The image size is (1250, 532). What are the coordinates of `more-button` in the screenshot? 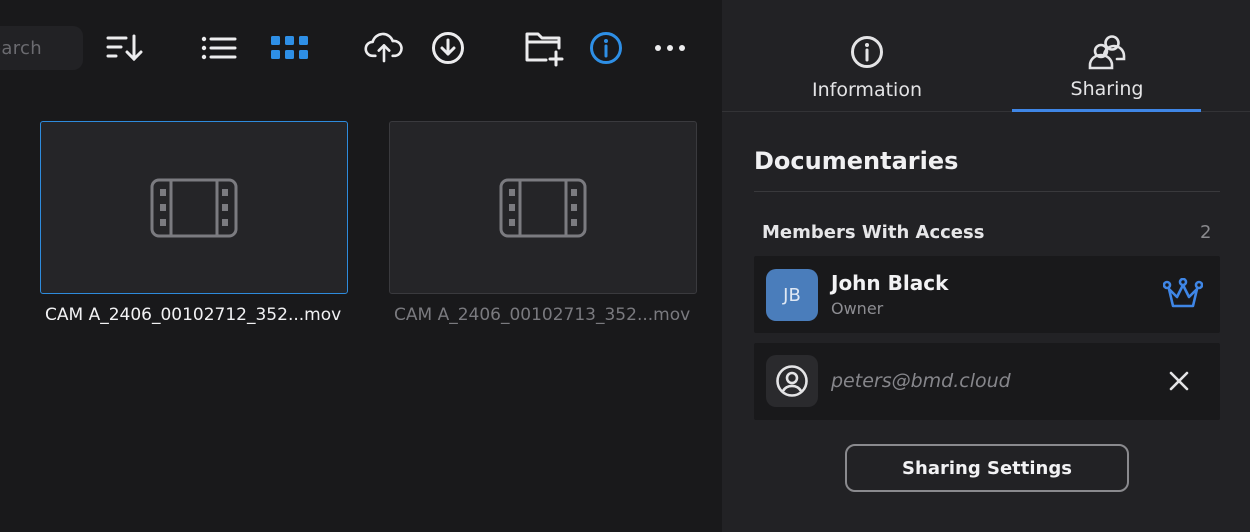 It's located at (670, 48).